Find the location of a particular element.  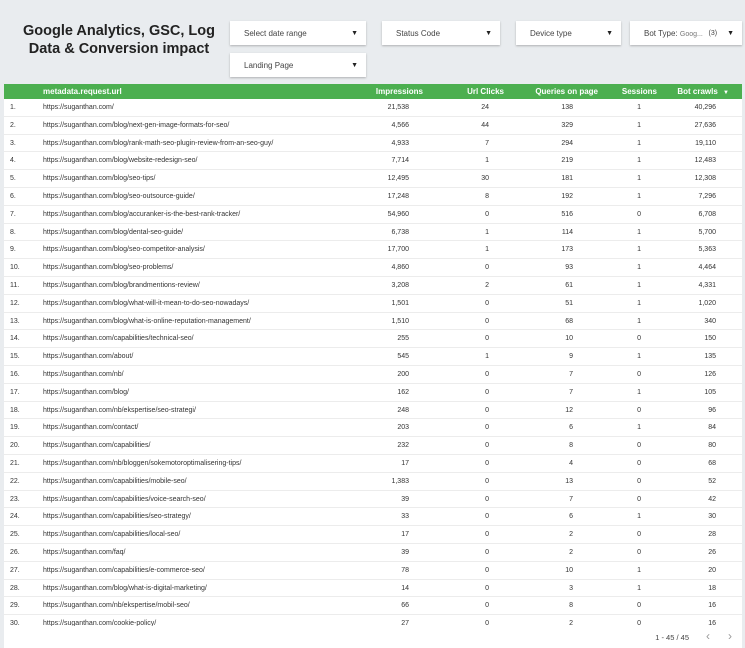

chevron-left-icon: ‹ is located at coordinates (708, 636).